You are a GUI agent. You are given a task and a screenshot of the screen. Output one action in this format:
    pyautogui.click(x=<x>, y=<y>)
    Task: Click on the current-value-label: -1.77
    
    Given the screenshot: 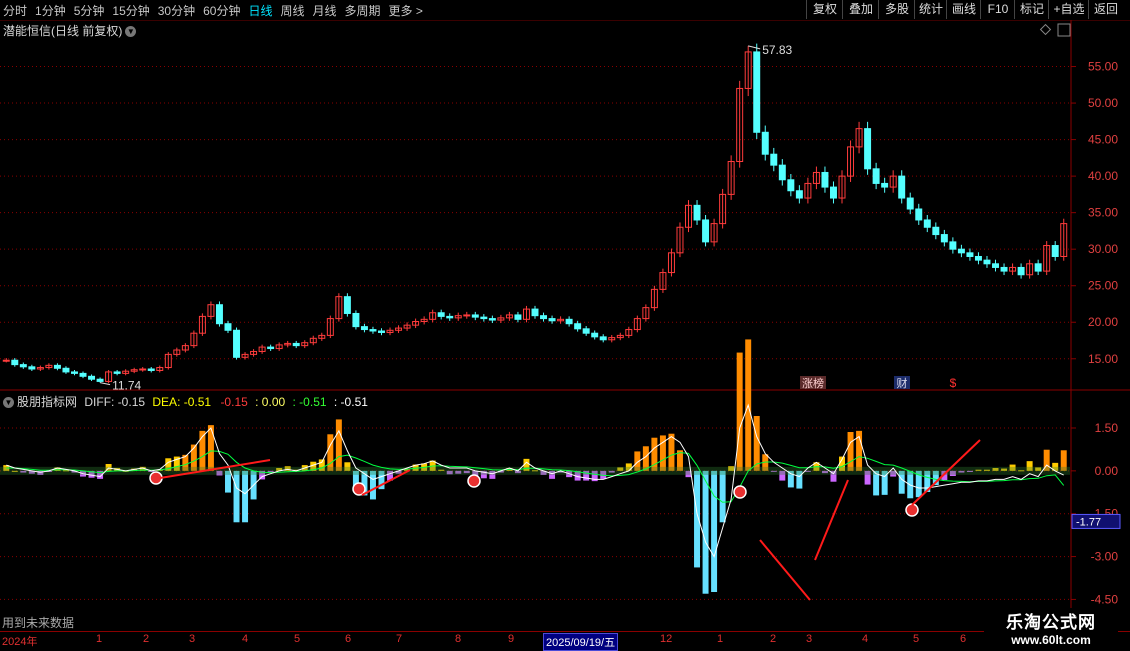 What is the action you would take?
    pyautogui.click(x=1088, y=522)
    